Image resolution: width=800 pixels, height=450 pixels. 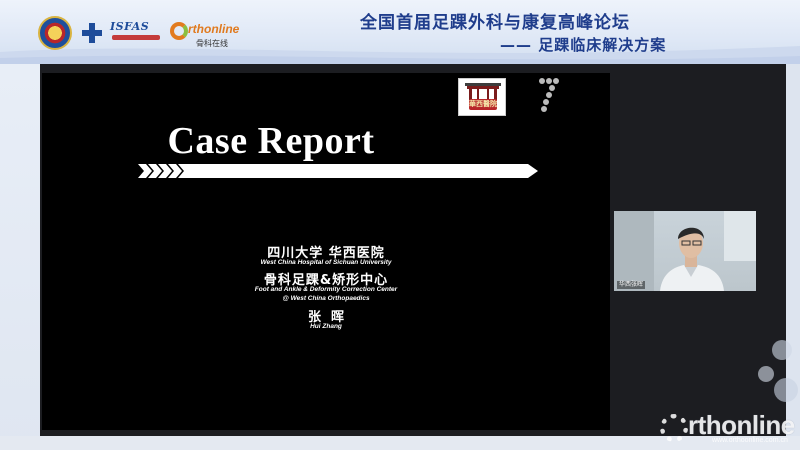 I want to click on slide-title: Case Report, so click(x=271, y=141).